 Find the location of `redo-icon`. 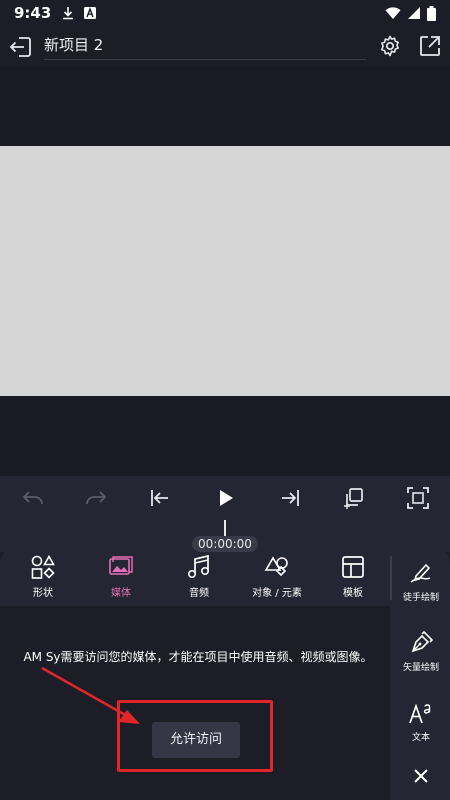

redo-icon is located at coordinates (96, 498).